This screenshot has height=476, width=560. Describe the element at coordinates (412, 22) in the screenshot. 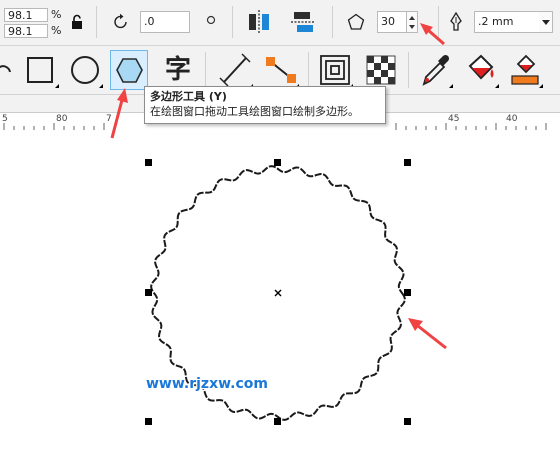

I see `polygon-sides-spinner` at that location.